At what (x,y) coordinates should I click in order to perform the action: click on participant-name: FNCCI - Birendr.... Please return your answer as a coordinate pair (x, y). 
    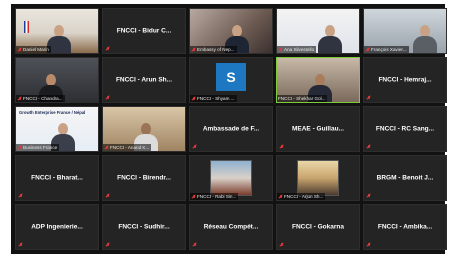
    Looking at the image, I should click on (144, 178).